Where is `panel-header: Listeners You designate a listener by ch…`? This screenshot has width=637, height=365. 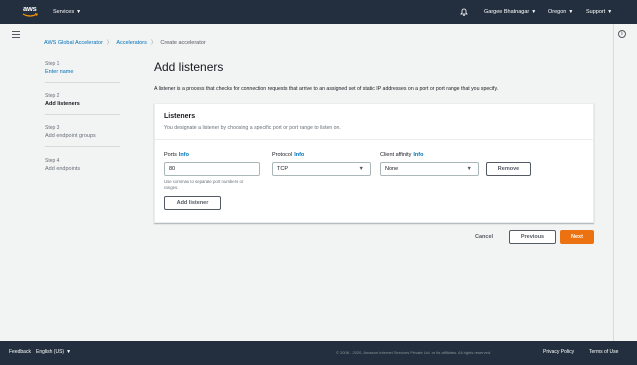
panel-header: Listeners You designate a listener by ch… is located at coordinates (374, 122).